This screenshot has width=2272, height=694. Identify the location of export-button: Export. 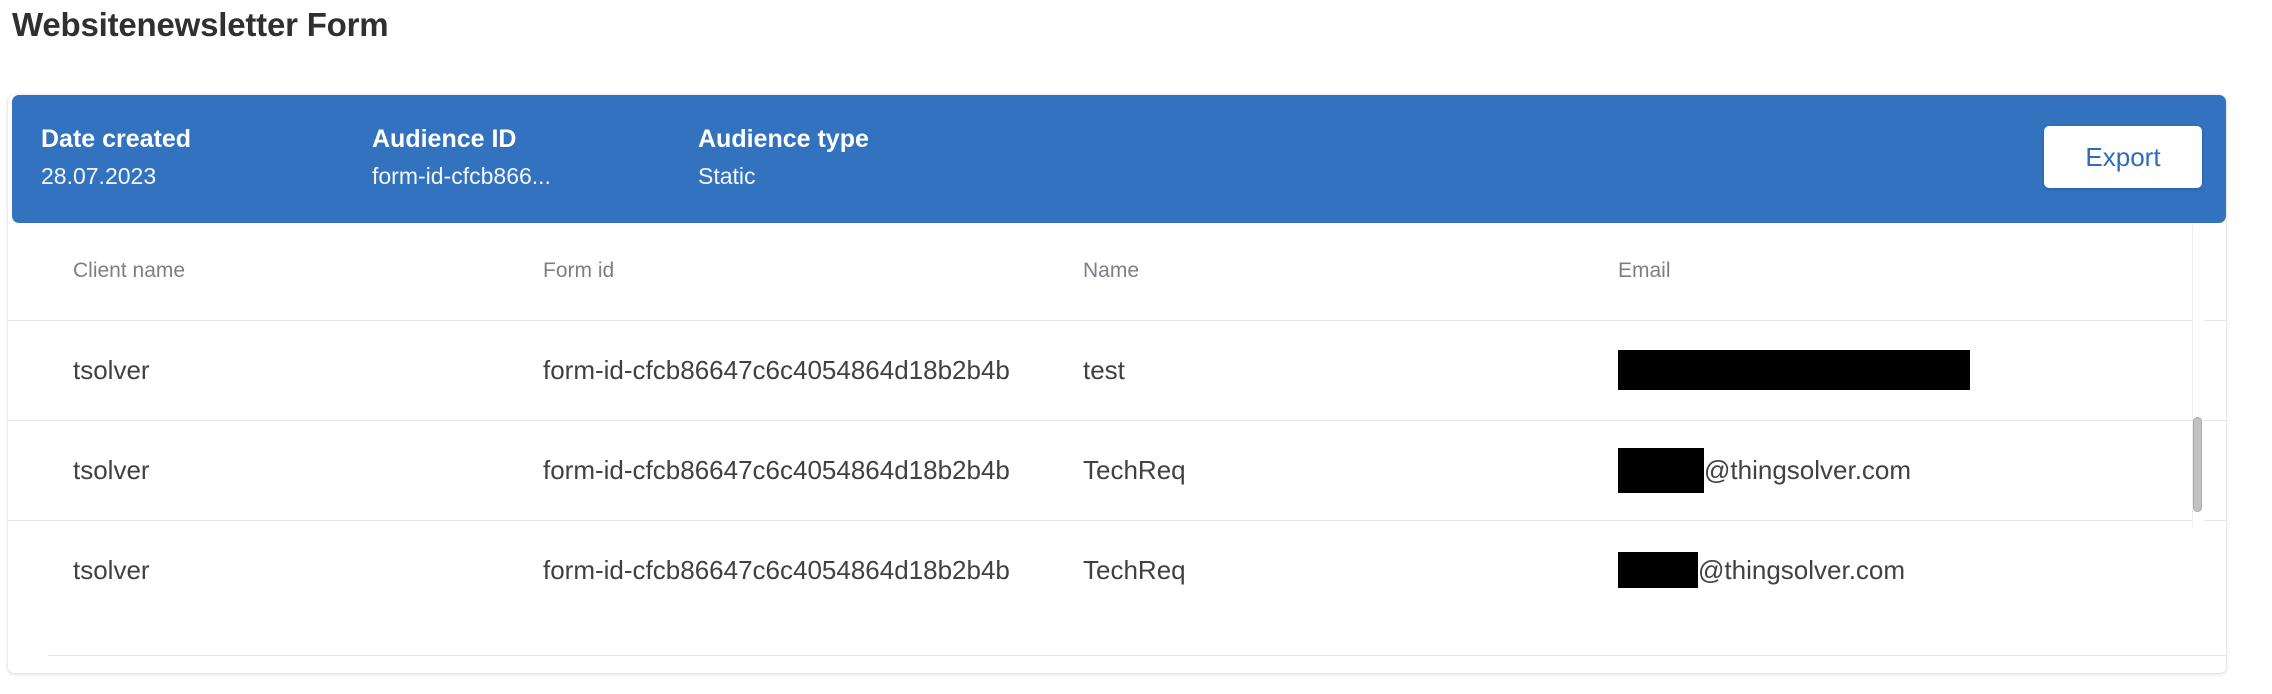
(2123, 157).